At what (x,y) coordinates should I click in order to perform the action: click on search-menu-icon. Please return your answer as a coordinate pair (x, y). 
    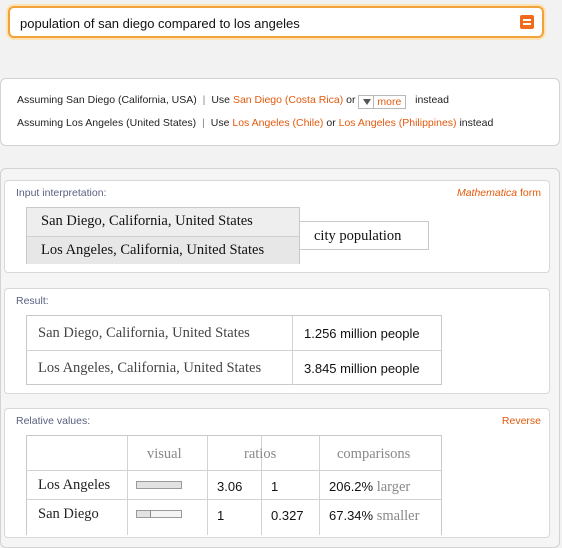
    Looking at the image, I should click on (527, 22).